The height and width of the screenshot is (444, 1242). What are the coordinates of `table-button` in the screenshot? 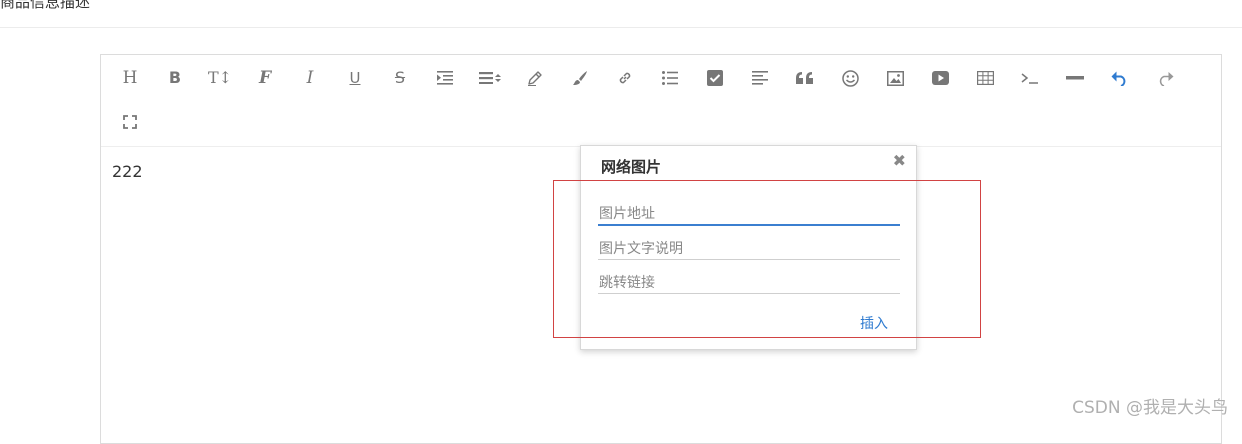 It's located at (985, 78).